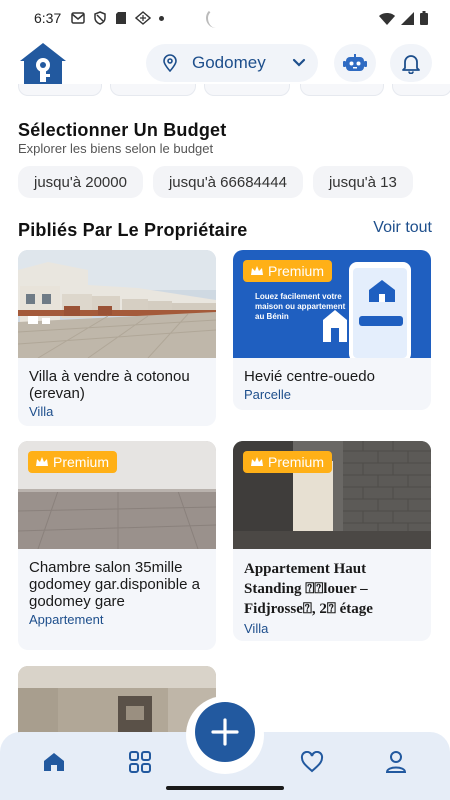 The height and width of the screenshot is (800, 450). Describe the element at coordinates (121, 18) in the screenshot. I see `sd-card-icon` at that location.